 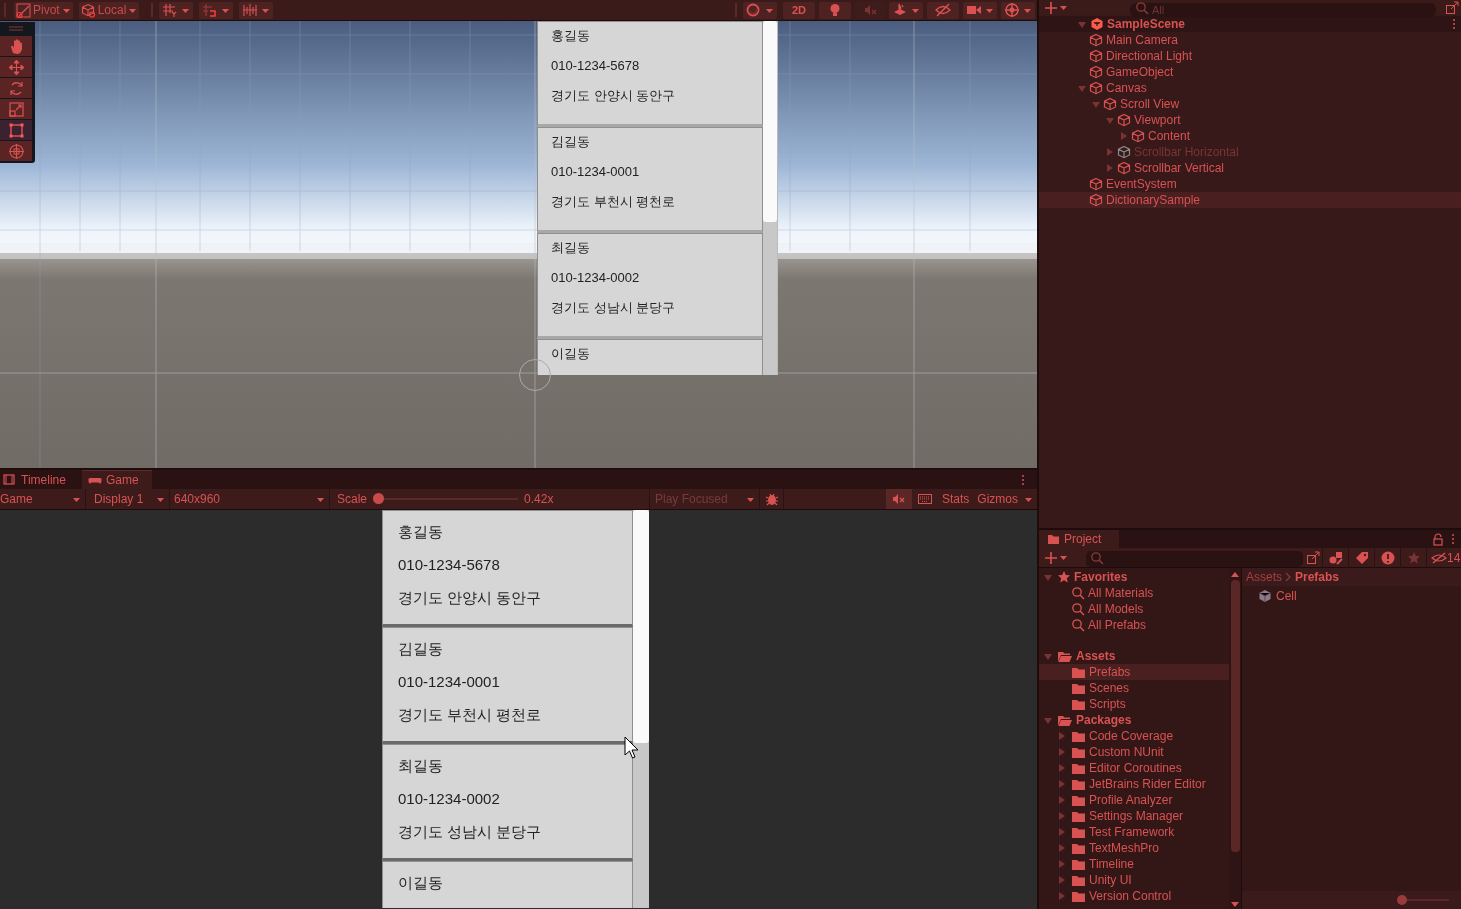 I want to click on shading-mode-button, so click(x=760, y=10).